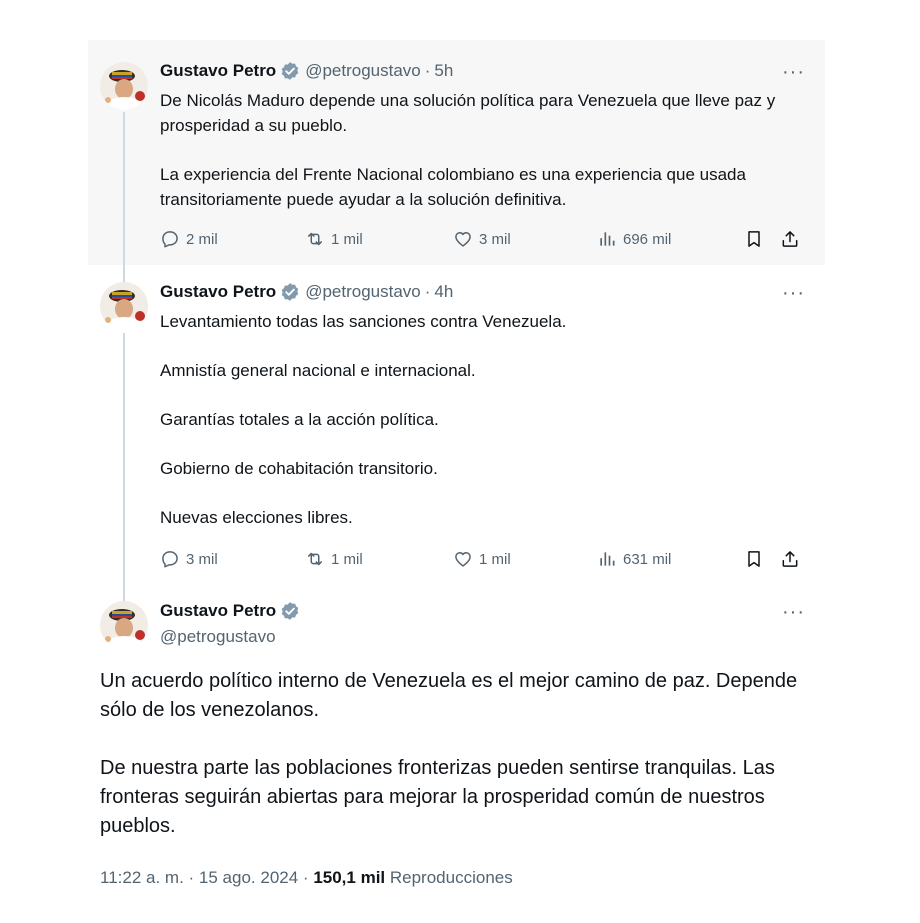  I want to click on views-count: 150,1 mil, so click(349, 877).